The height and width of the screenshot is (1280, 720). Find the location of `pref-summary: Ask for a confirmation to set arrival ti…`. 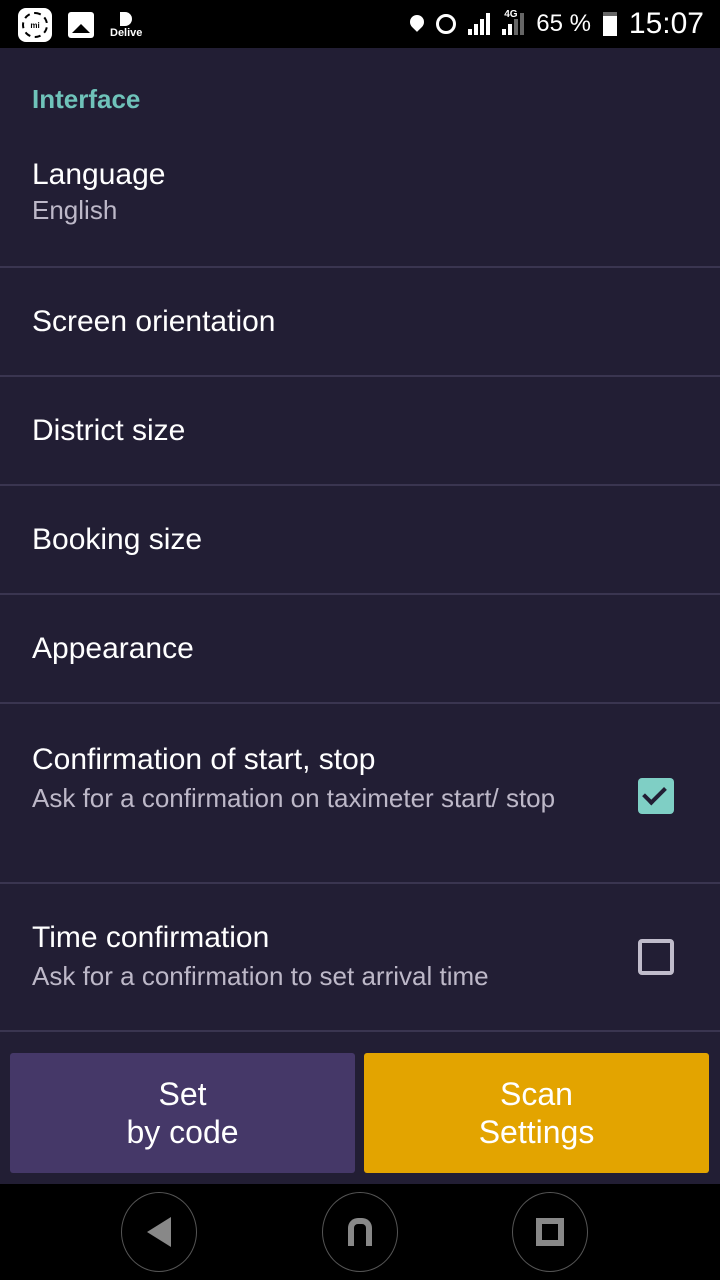

pref-summary: Ask for a confirmation to set arrival ti… is located at coordinates (260, 976).